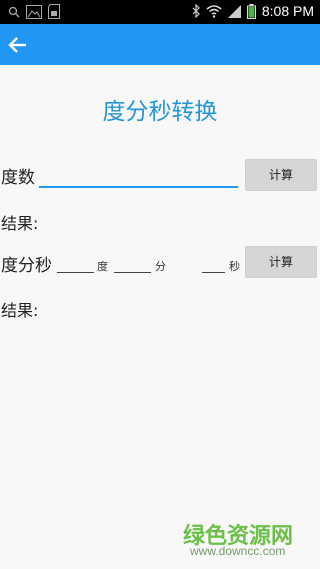 The width and height of the screenshot is (320, 569). Describe the element at coordinates (75, 265) in the screenshot. I see `degree-input` at that location.